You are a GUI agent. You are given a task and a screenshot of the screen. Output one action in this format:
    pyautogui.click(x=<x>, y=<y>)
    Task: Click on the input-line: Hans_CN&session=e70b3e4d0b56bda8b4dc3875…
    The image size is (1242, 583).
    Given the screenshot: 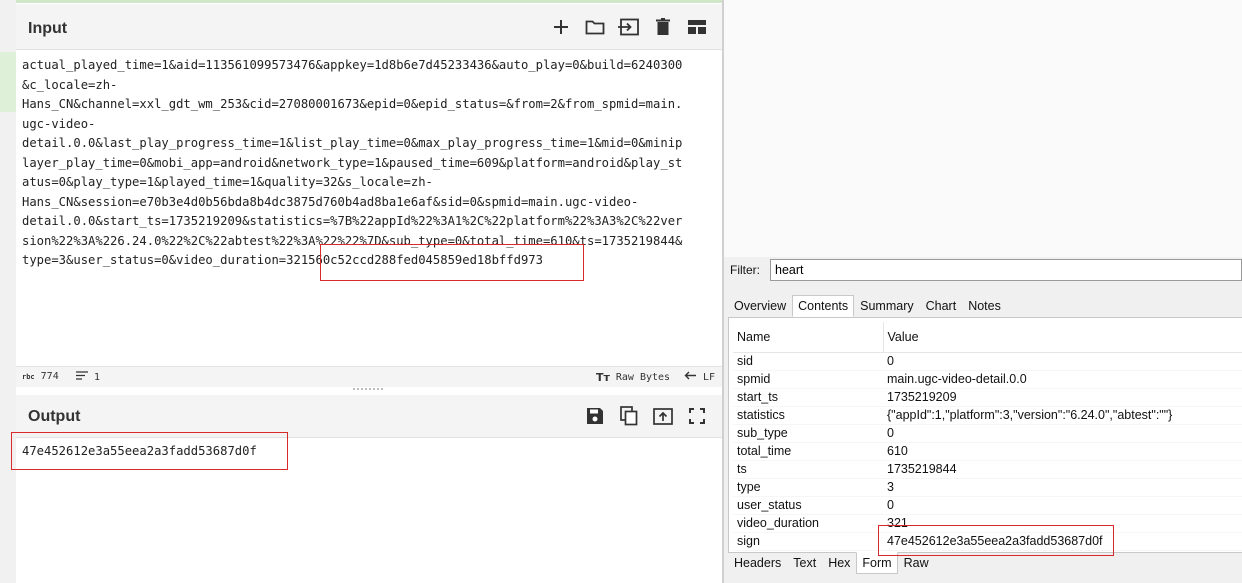 What is the action you would take?
    pyautogui.click(x=330, y=201)
    